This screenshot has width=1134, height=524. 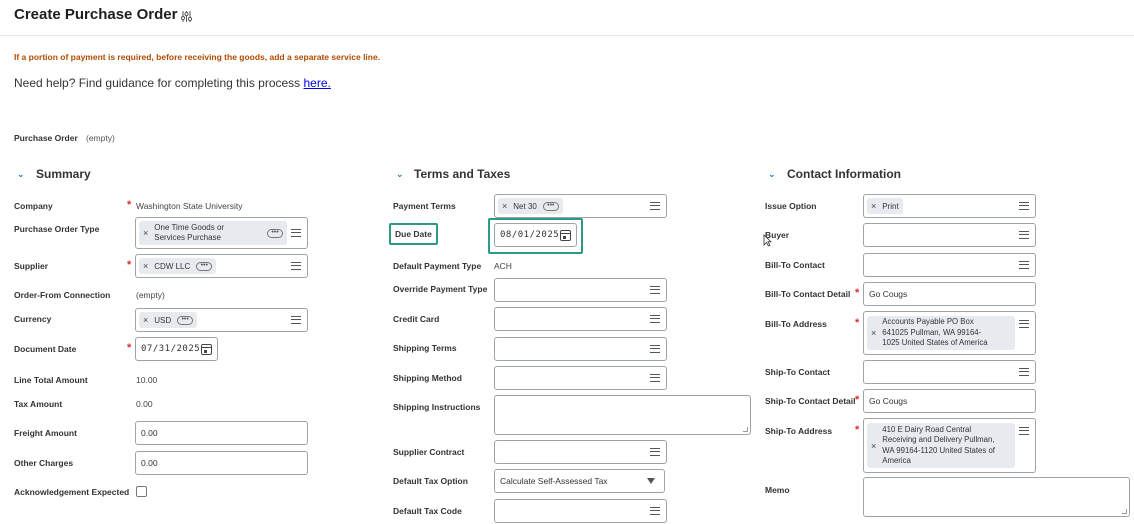 What do you see at coordinates (949, 294) in the screenshot?
I see `bill-to-contact-detail-input: Go Cougs` at bounding box center [949, 294].